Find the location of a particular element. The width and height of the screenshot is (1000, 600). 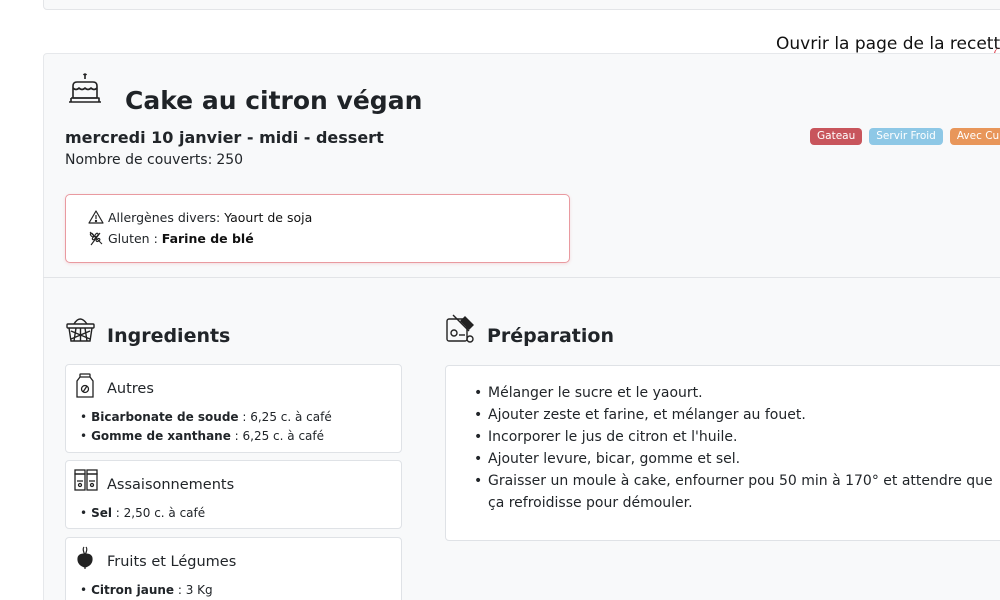

allergen-value: Yaourt de soja is located at coordinates (268, 217).